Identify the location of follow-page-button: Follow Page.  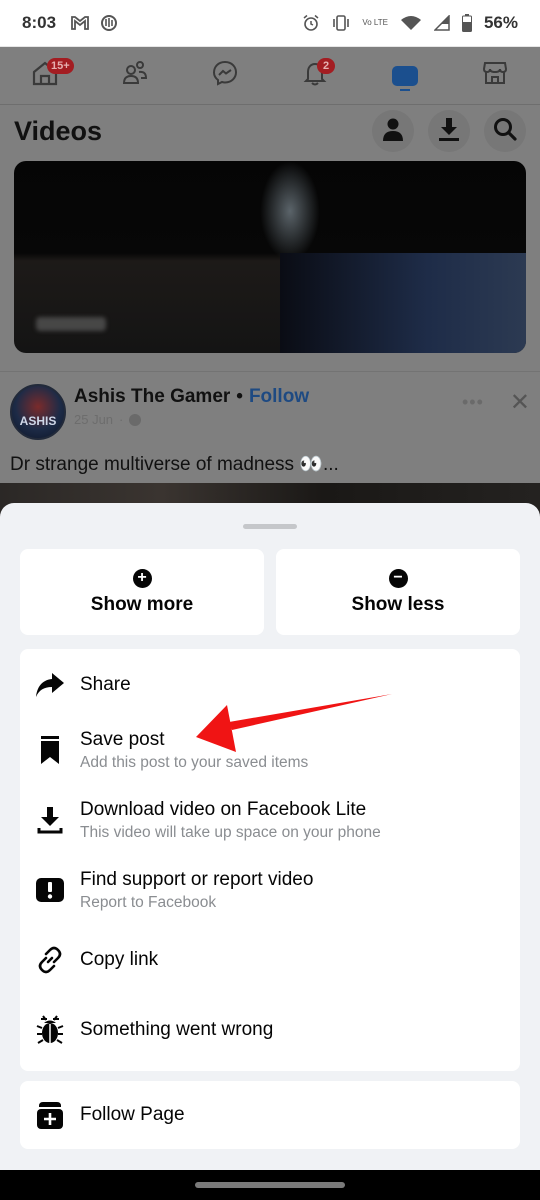
(270, 1115).